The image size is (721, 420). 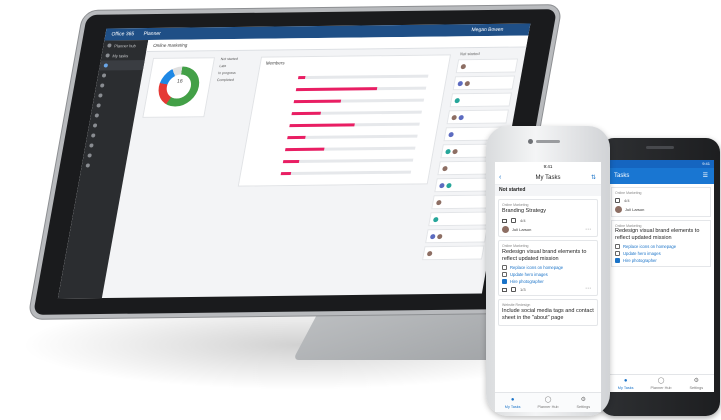 I want to click on comments-icon, so click(x=504, y=289).